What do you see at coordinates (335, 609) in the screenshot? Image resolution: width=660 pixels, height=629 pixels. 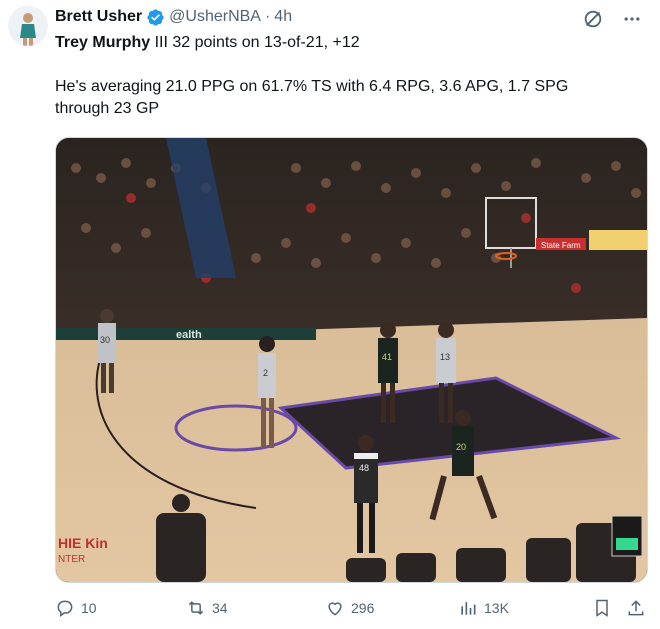 I see `heart-icon` at bounding box center [335, 609].